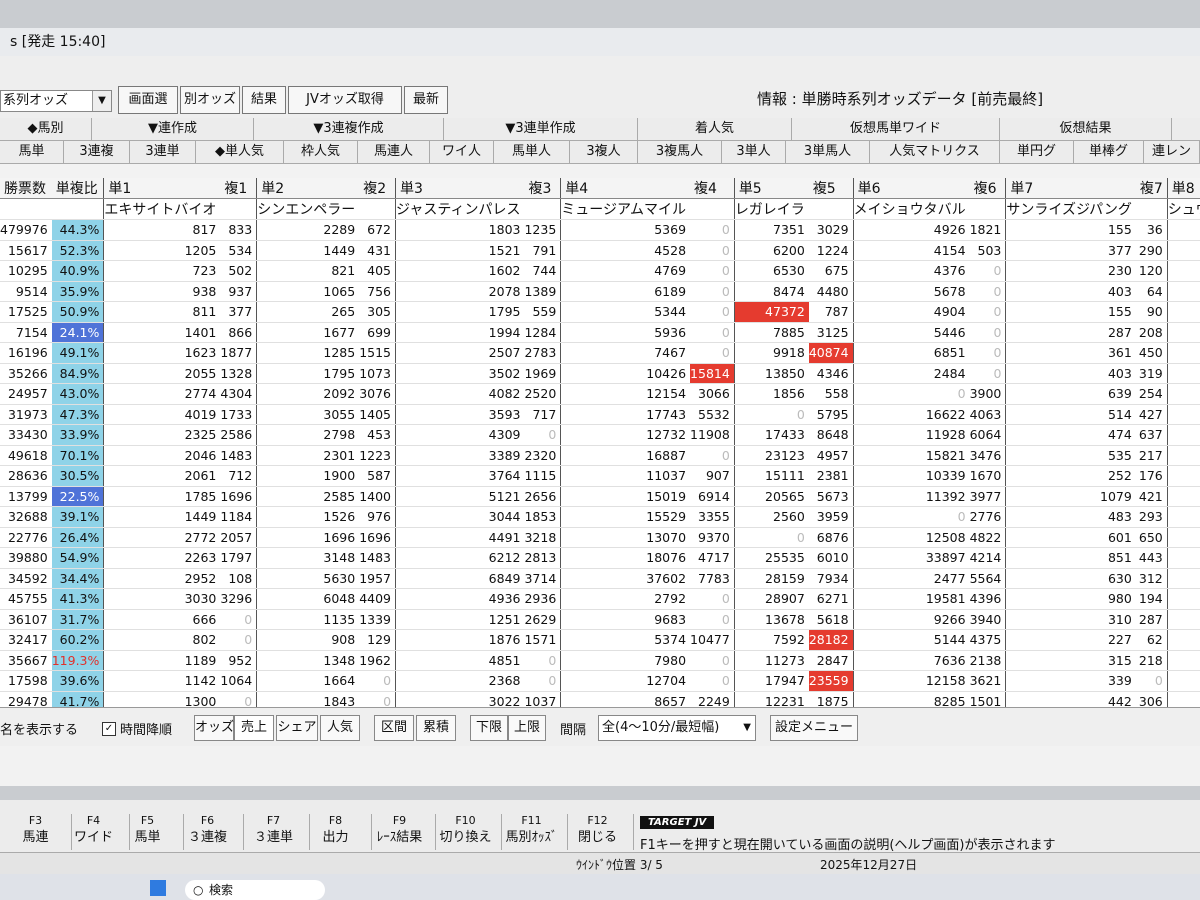 The image size is (1200, 900). I want to click on odds-cell: 1795, so click(308, 373).